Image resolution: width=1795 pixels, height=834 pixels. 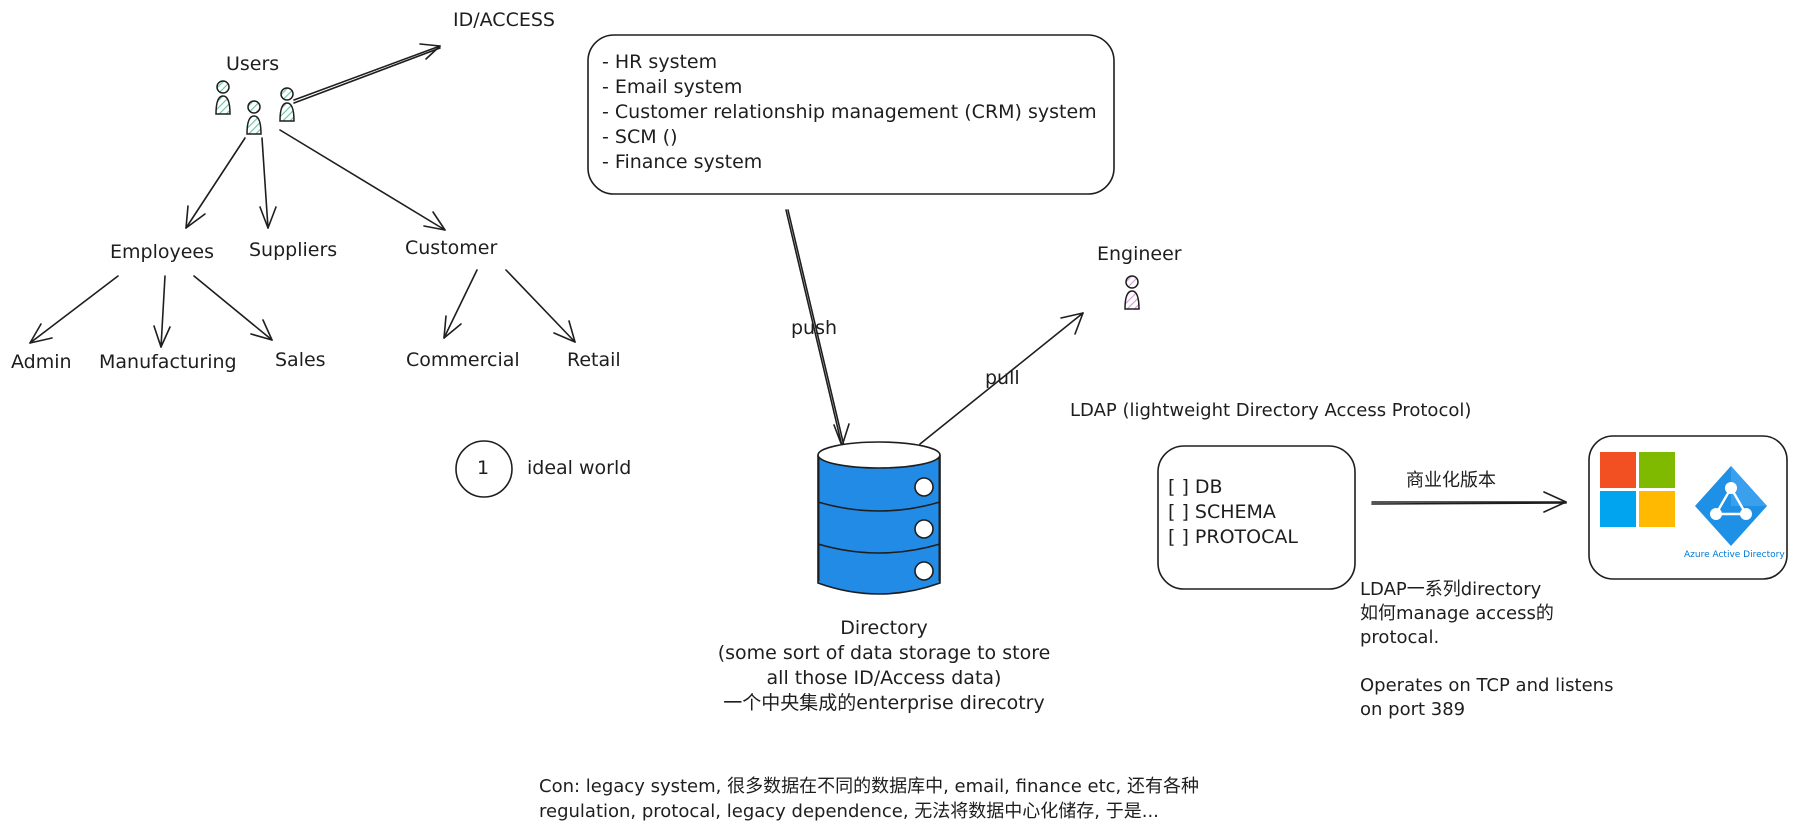 I want to click on ldap-desc-line: on port 389, so click(x=1413, y=709).